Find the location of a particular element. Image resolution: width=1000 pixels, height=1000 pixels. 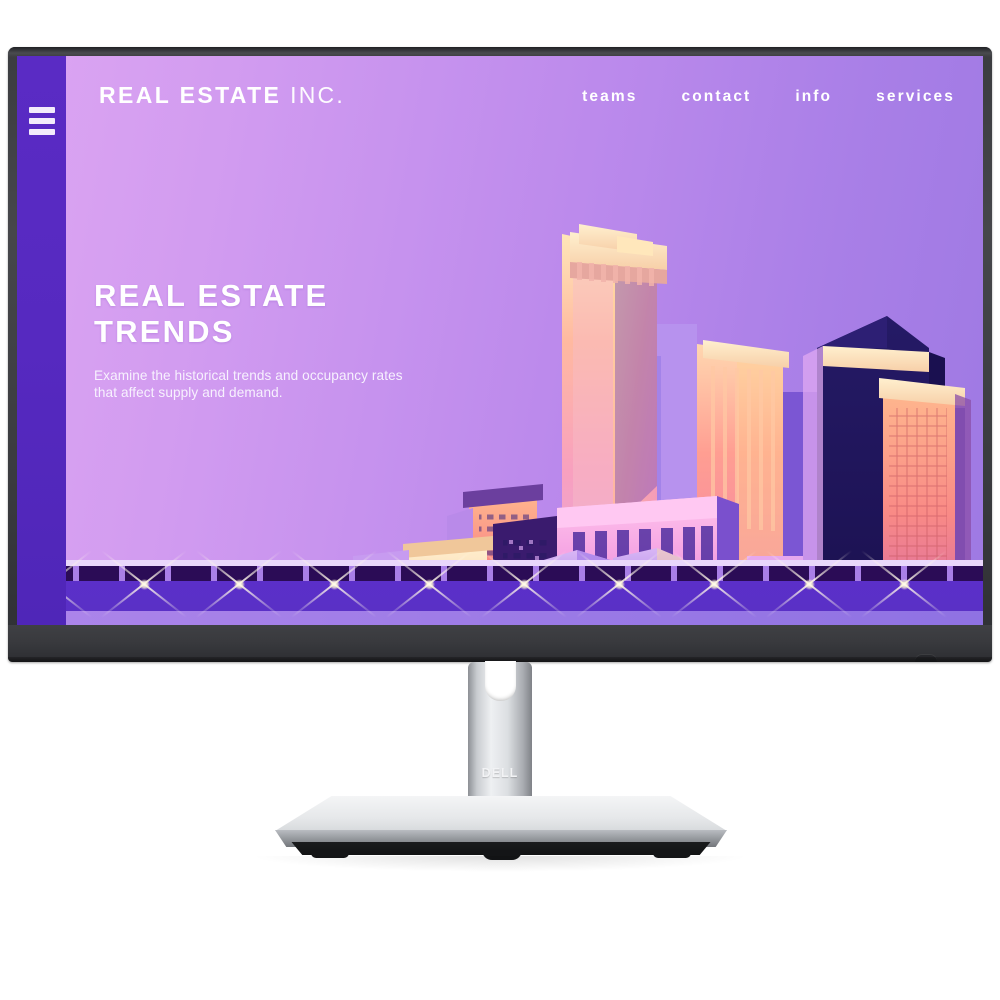

power-indicator-notch is located at coordinates (926, 658).